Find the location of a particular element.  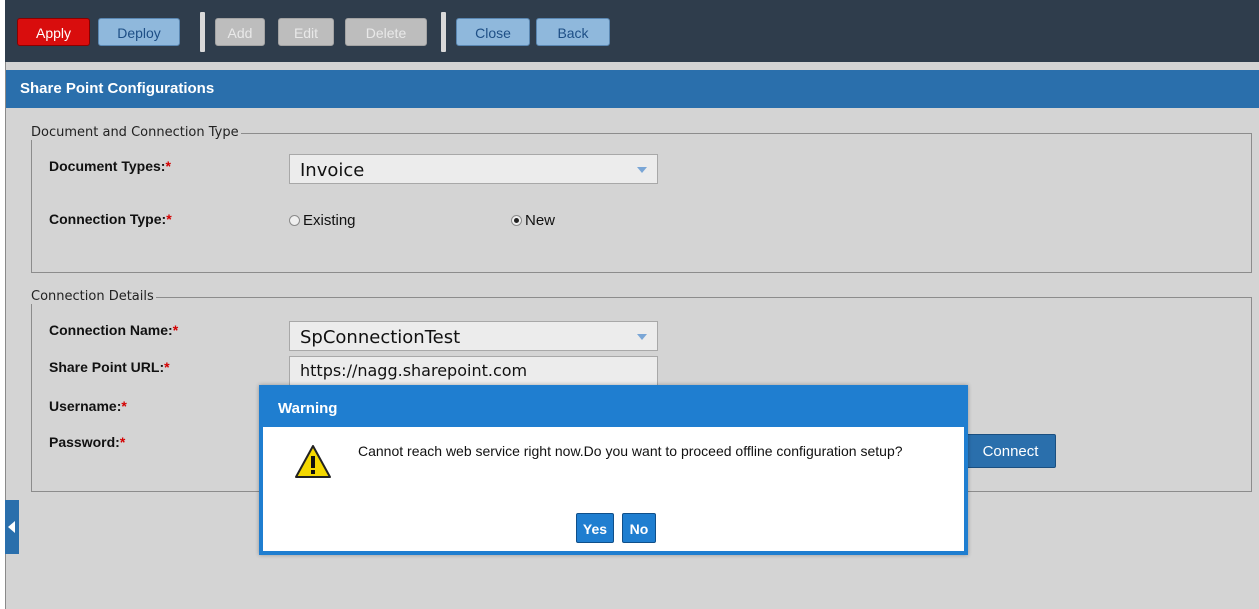

chevron-left-icon is located at coordinates (11, 527).